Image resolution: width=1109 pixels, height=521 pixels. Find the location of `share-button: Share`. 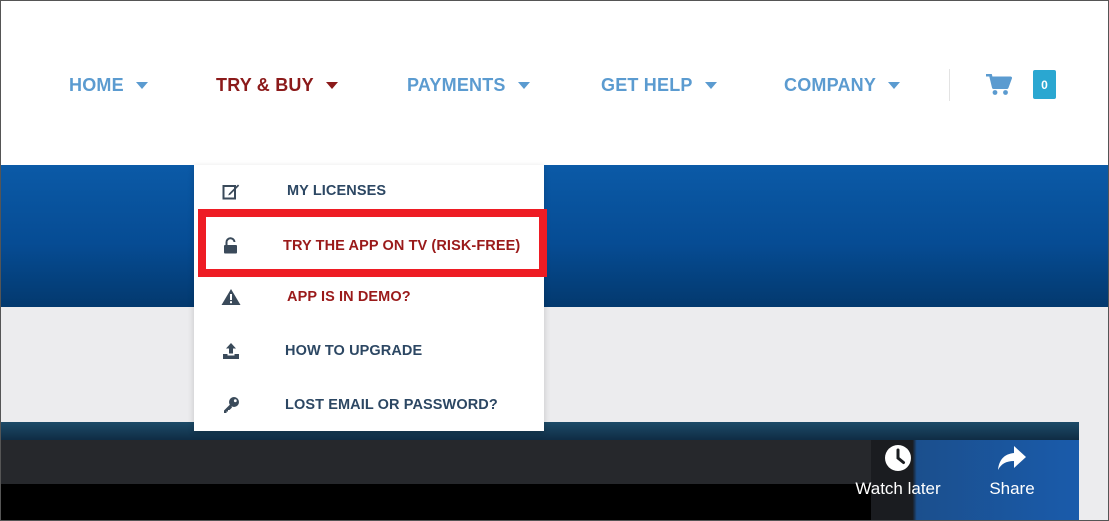

share-button: Share is located at coordinates (1012, 471).